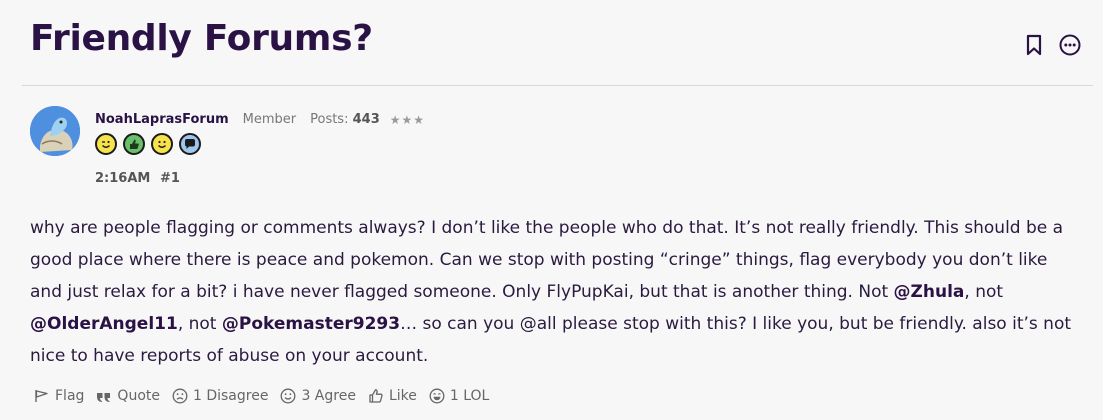  I want to click on flag-button: Flag, so click(59, 396).